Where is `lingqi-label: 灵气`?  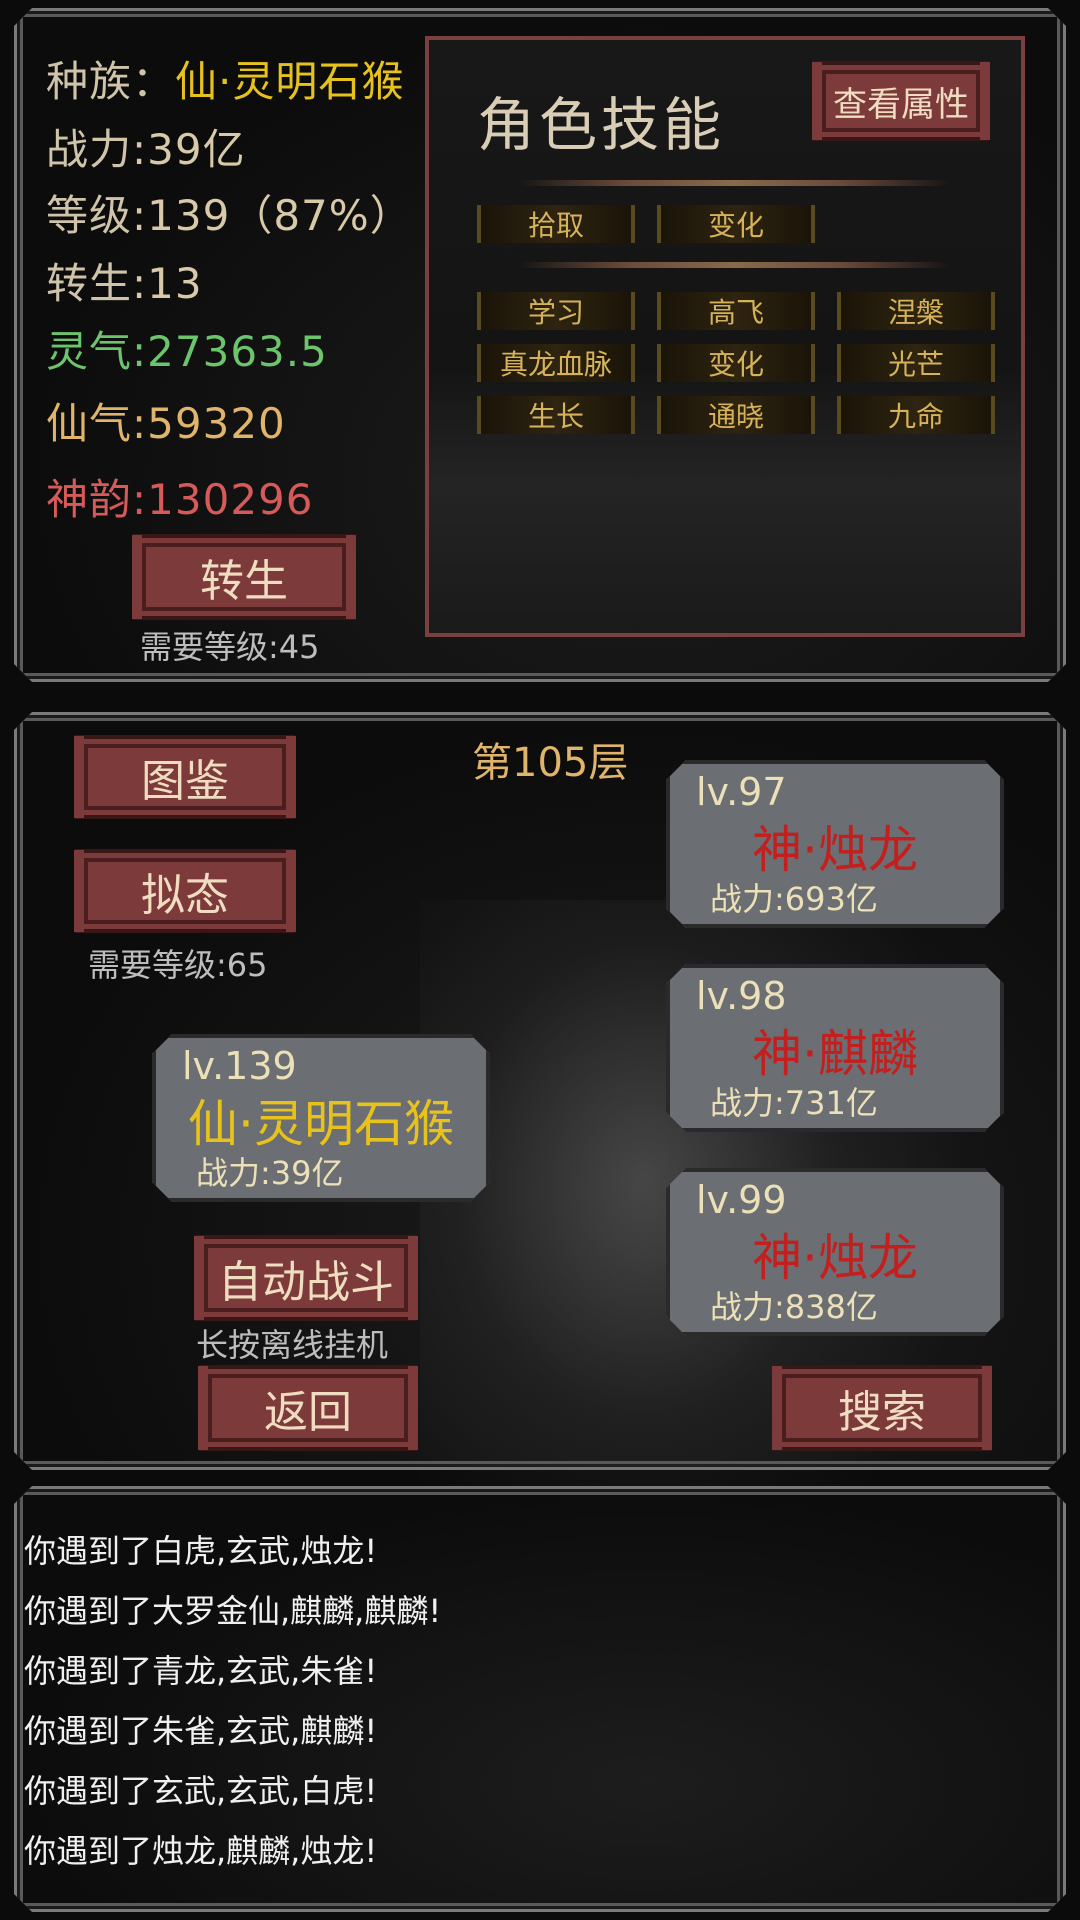
lingqi-label: 灵气 is located at coordinates (89, 351).